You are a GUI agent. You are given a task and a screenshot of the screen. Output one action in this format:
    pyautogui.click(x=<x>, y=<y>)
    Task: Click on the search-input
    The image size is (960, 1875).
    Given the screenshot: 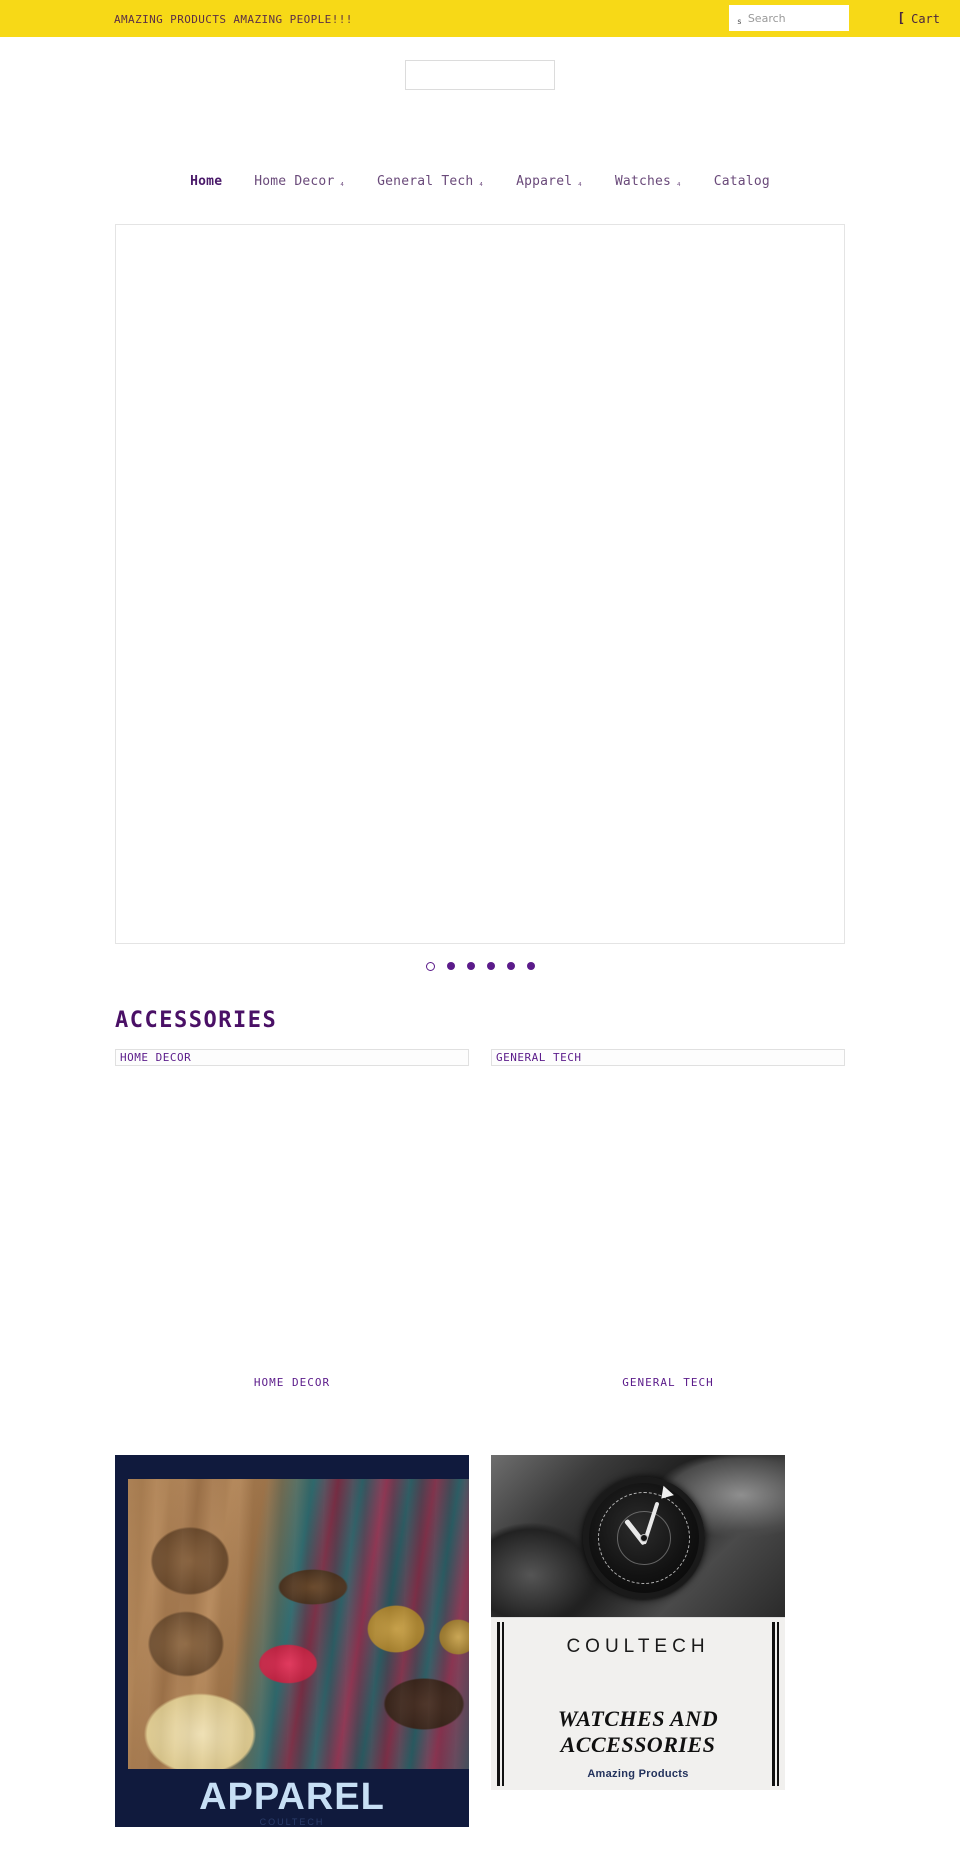 What is the action you would take?
    pyautogui.click(x=793, y=18)
    